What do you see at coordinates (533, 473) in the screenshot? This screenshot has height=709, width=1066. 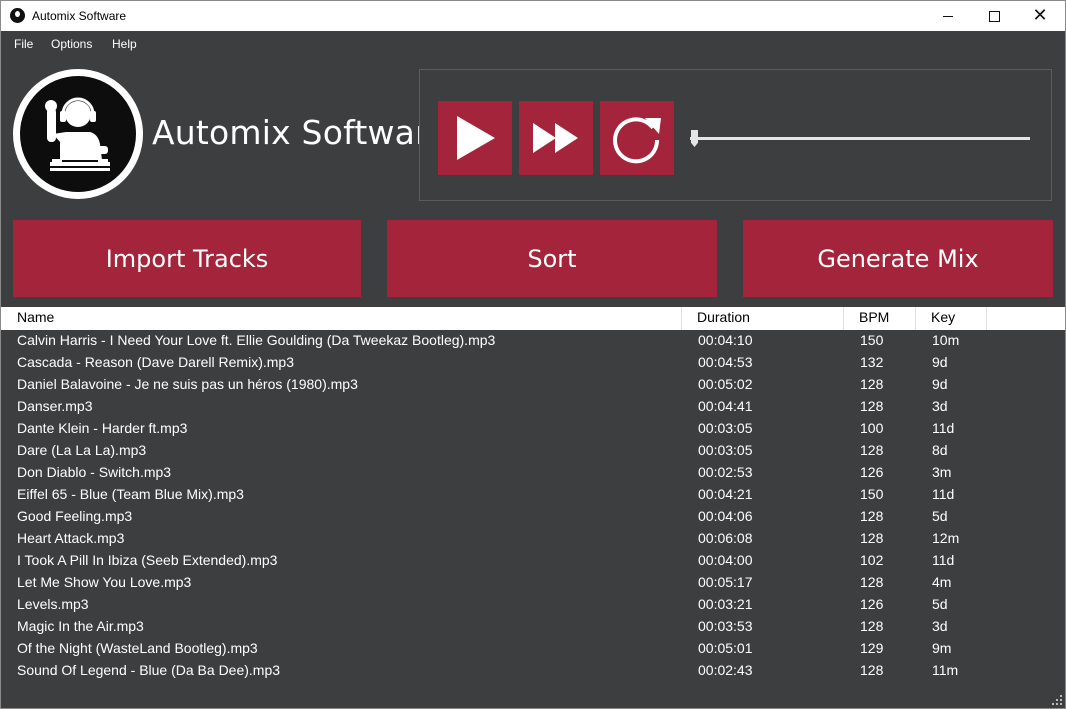 I see `table-row: Don Diablo - Switch.mp3 00:02:53 126 3m` at bounding box center [533, 473].